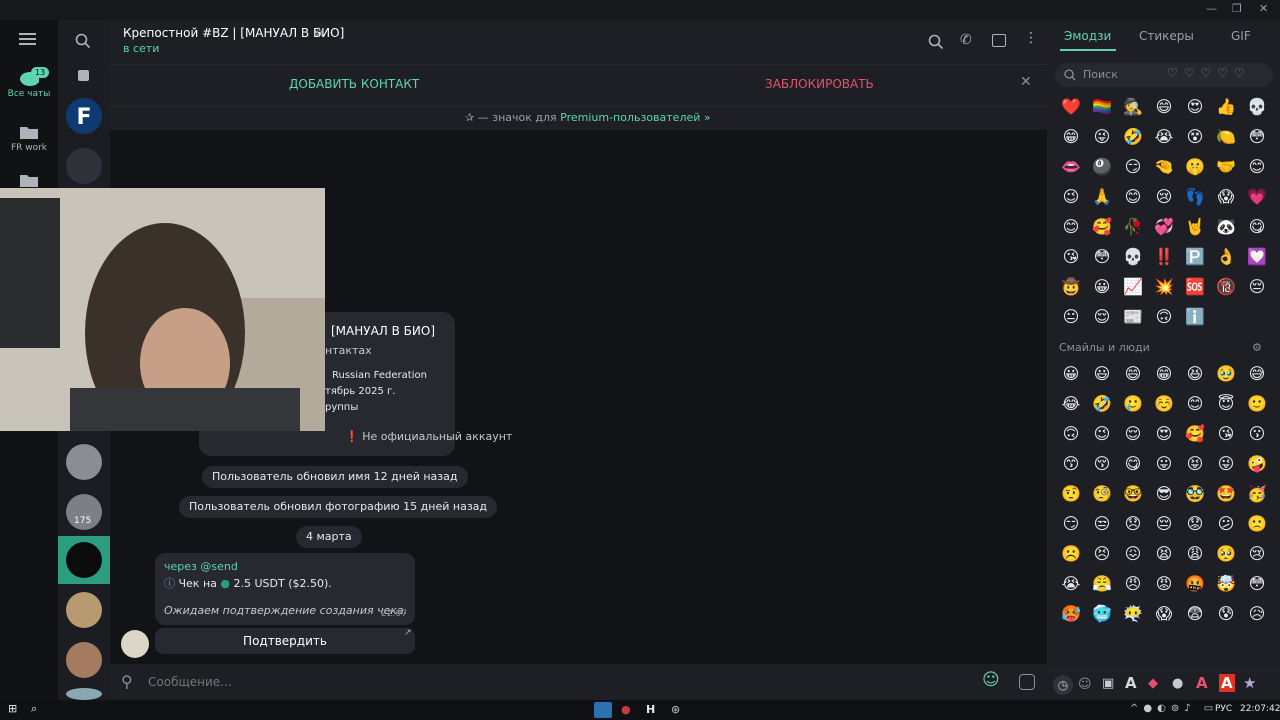 This screenshot has width=1280, height=720. Describe the element at coordinates (1102, 614) in the screenshot. I see `emoji-cell: 🥶` at that location.